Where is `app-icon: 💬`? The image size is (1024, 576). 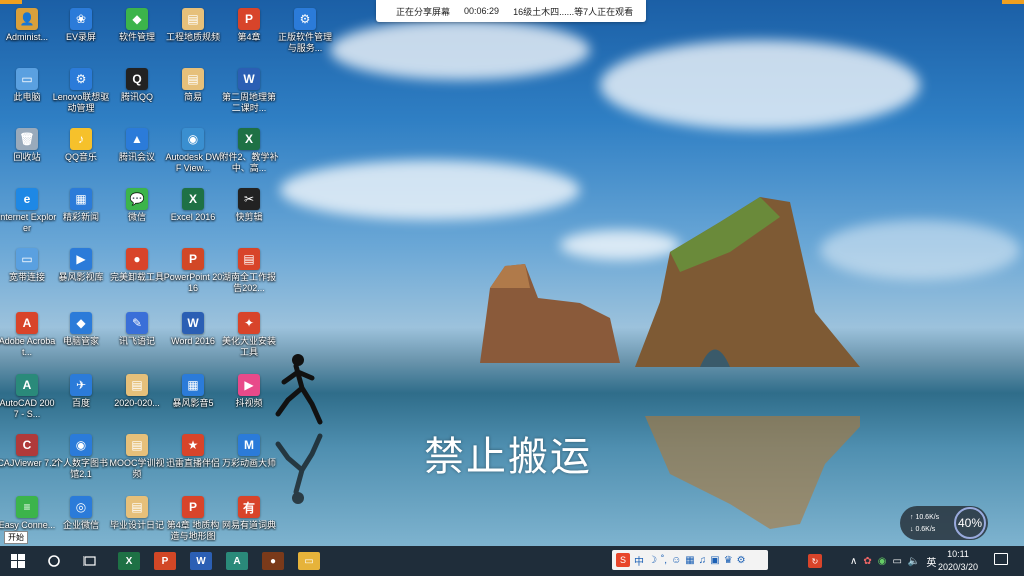
app-icon: 💬 is located at coordinates (137, 199).